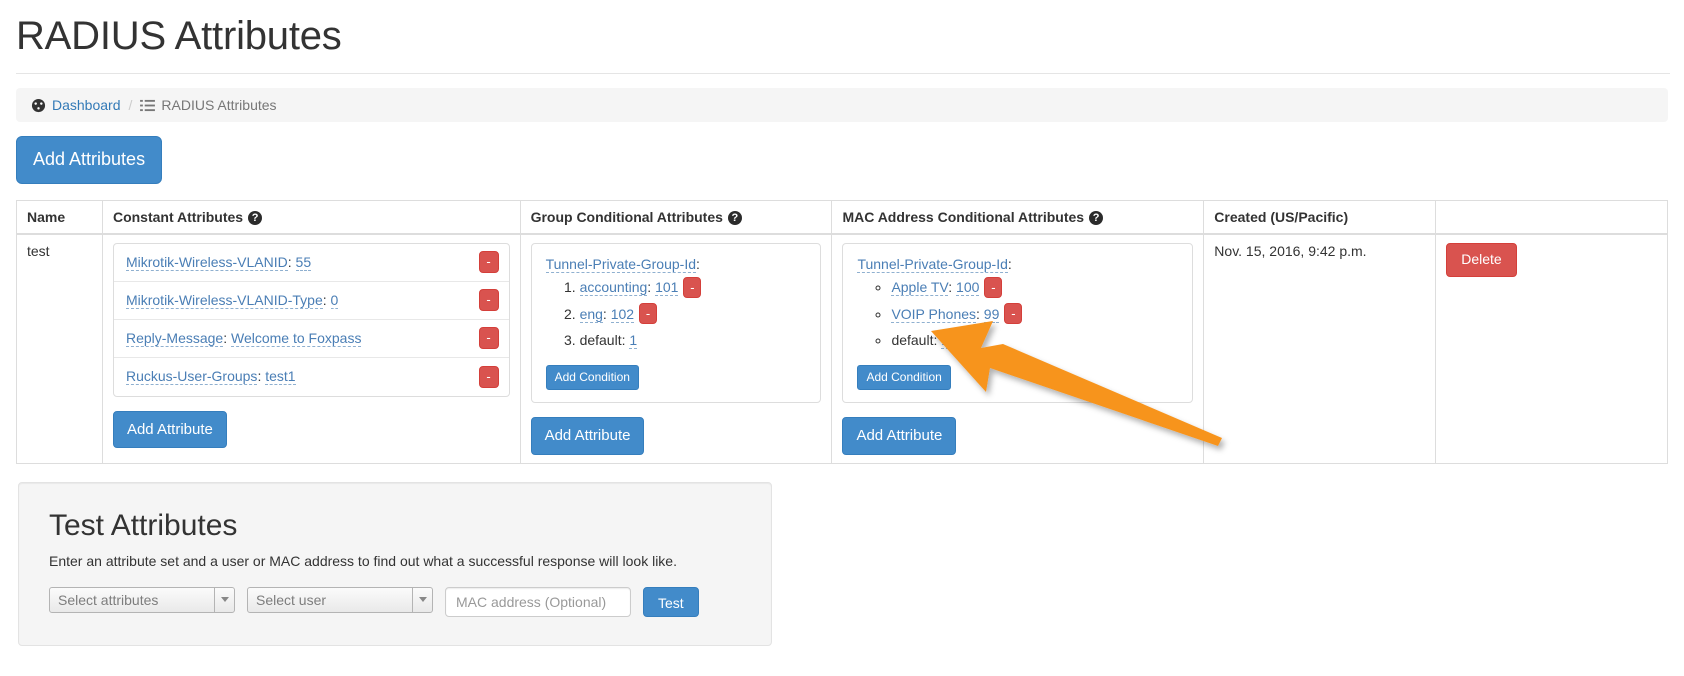 Image resolution: width=1684 pixels, height=676 pixels. I want to click on breadcrumb-dashboard-link: Dashboard, so click(86, 105).